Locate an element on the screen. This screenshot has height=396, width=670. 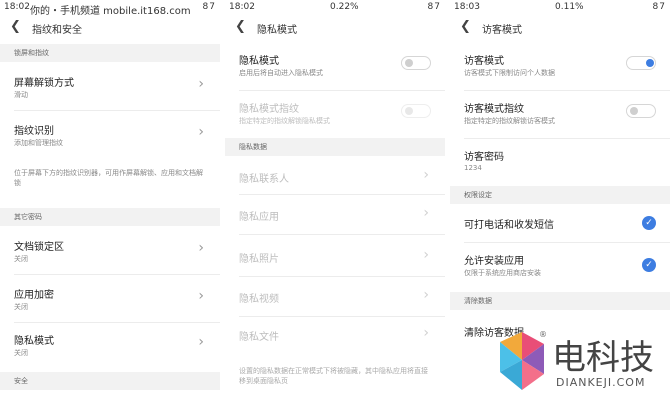
watermark-text: 你的・手机频道 mobile.it168.com is located at coordinates (110, 11).